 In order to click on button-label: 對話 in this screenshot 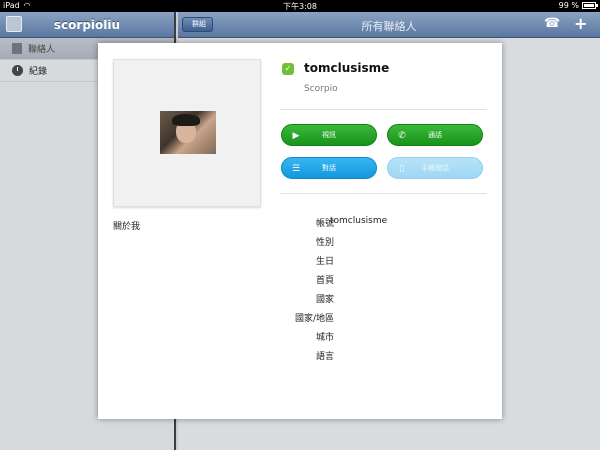, I will do `click(329, 168)`.